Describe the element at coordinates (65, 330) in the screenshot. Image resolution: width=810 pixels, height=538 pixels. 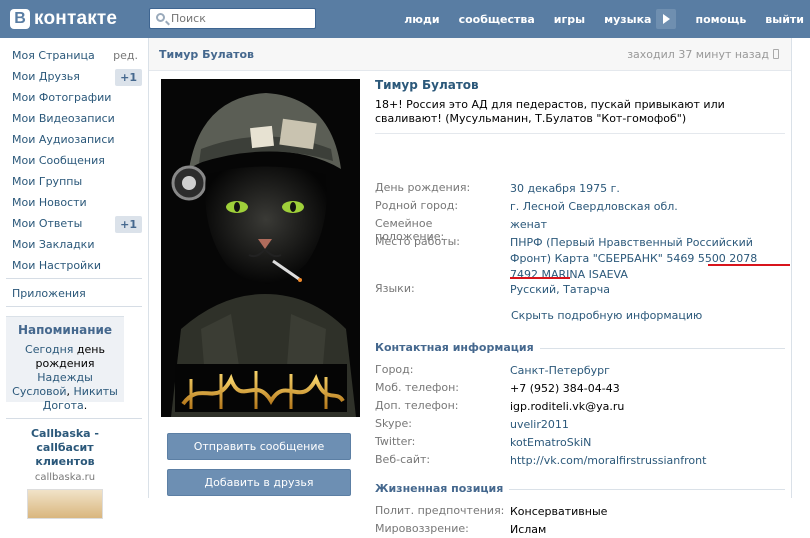
I see `reminder-title: Напоминание` at that location.